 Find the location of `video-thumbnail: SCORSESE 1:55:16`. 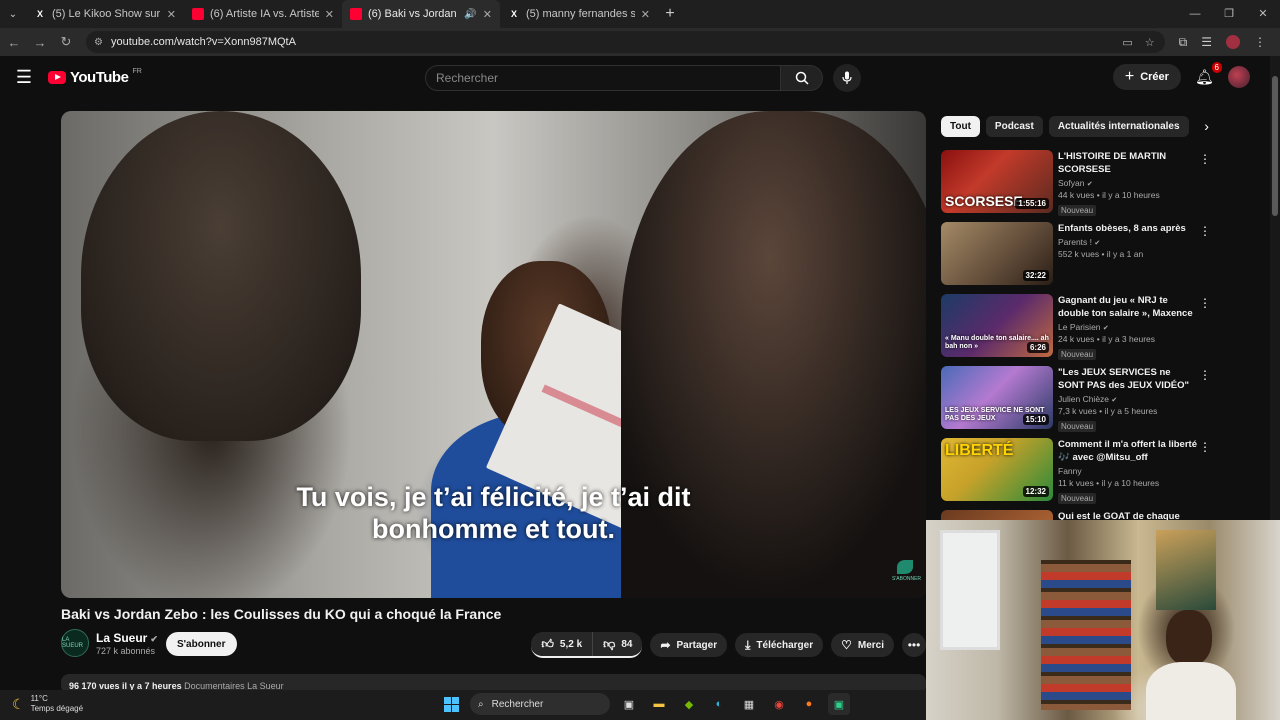

video-thumbnail: SCORSESE 1:55:16 is located at coordinates (997, 181).